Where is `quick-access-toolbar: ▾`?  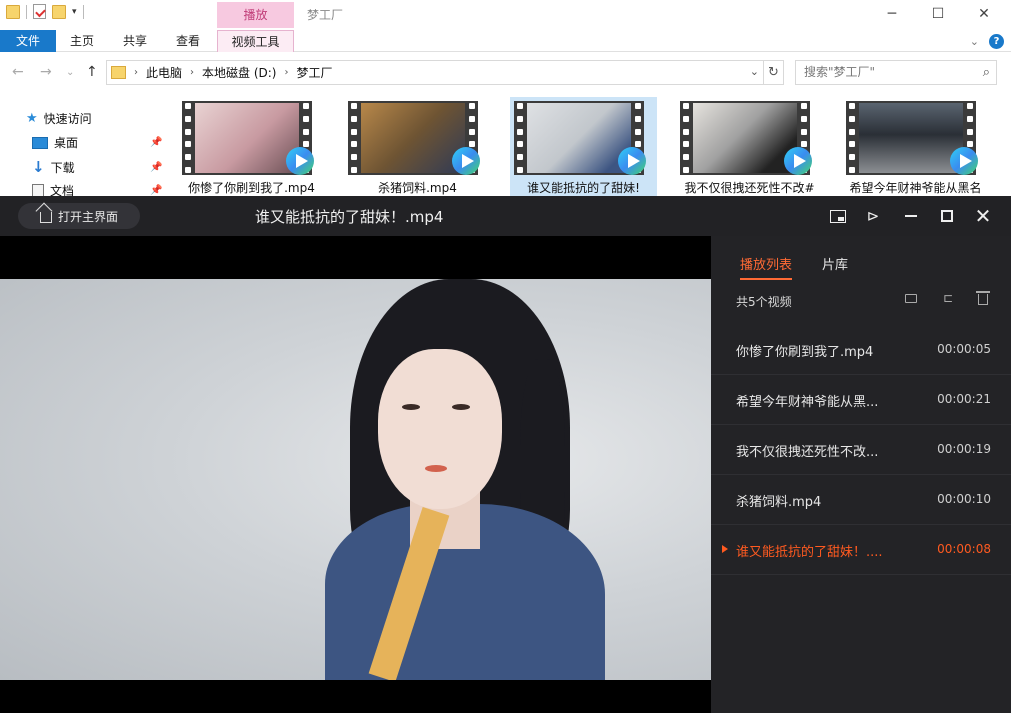 quick-access-toolbar: ▾ is located at coordinates (45, 11).